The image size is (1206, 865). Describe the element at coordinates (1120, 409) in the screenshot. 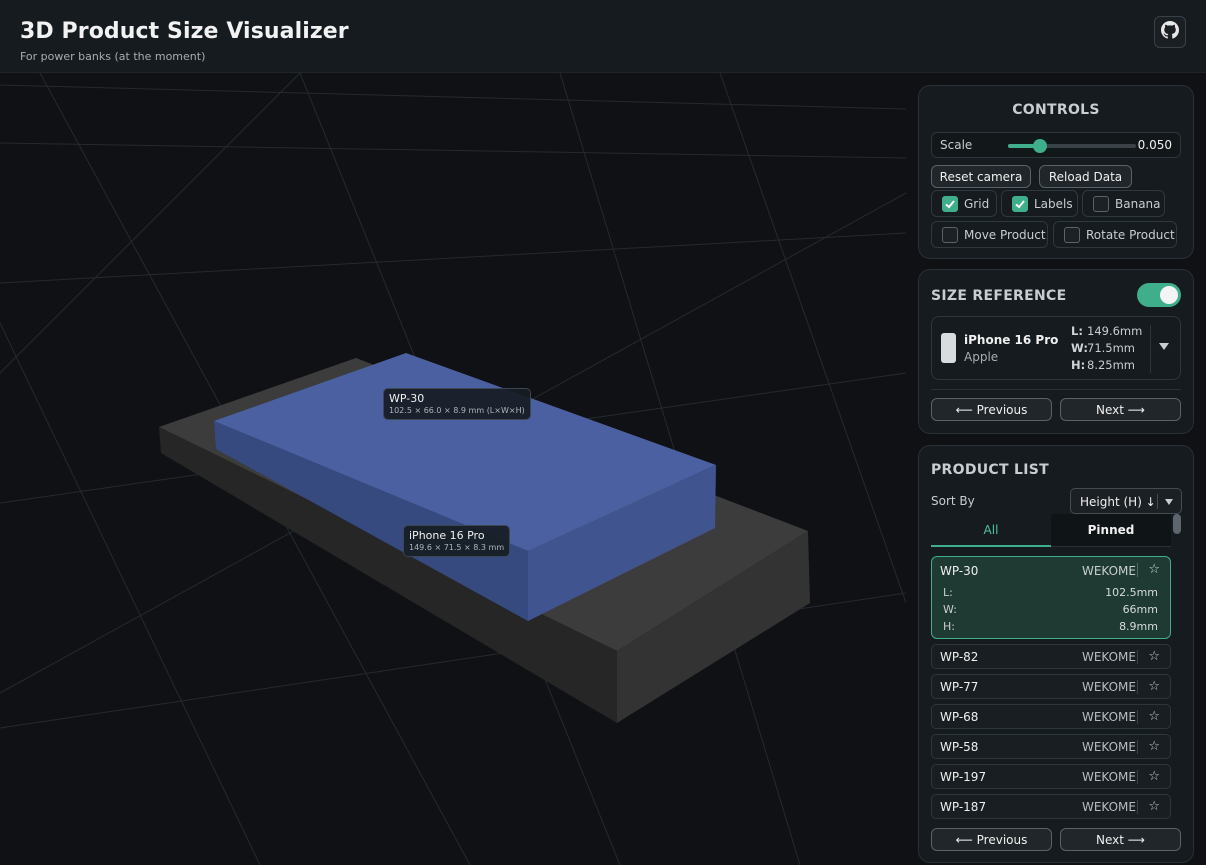

I see `reference-next-button: Next ⟶` at that location.